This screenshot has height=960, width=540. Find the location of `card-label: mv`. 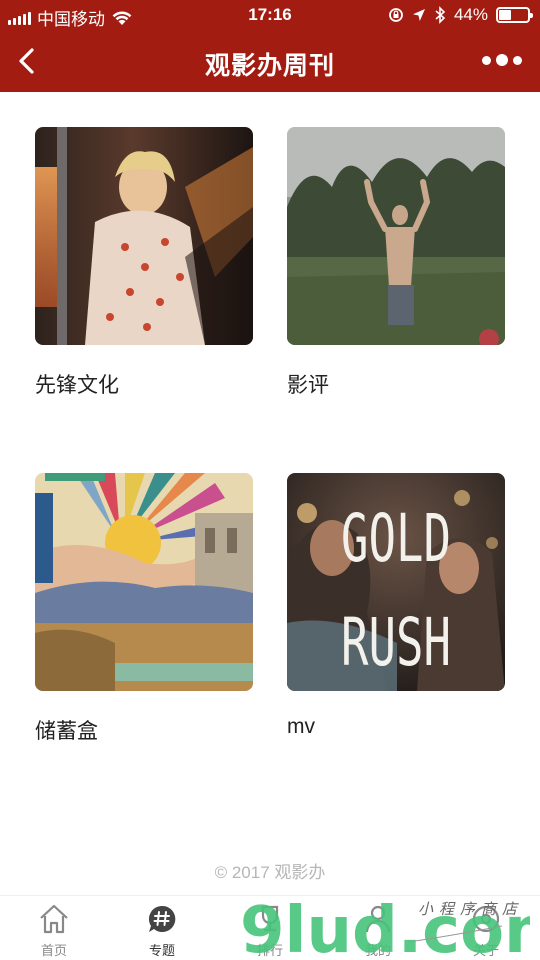

card-label: mv is located at coordinates (301, 726).